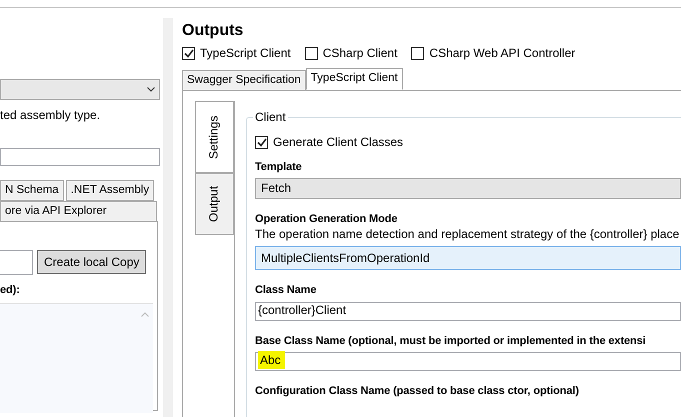 This screenshot has height=417, width=681. What do you see at coordinates (467, 234) in the screenshot?
I see `field-description: The operation name detection and replacement strategy of the {controller} place` at bounding box center [467, 234].